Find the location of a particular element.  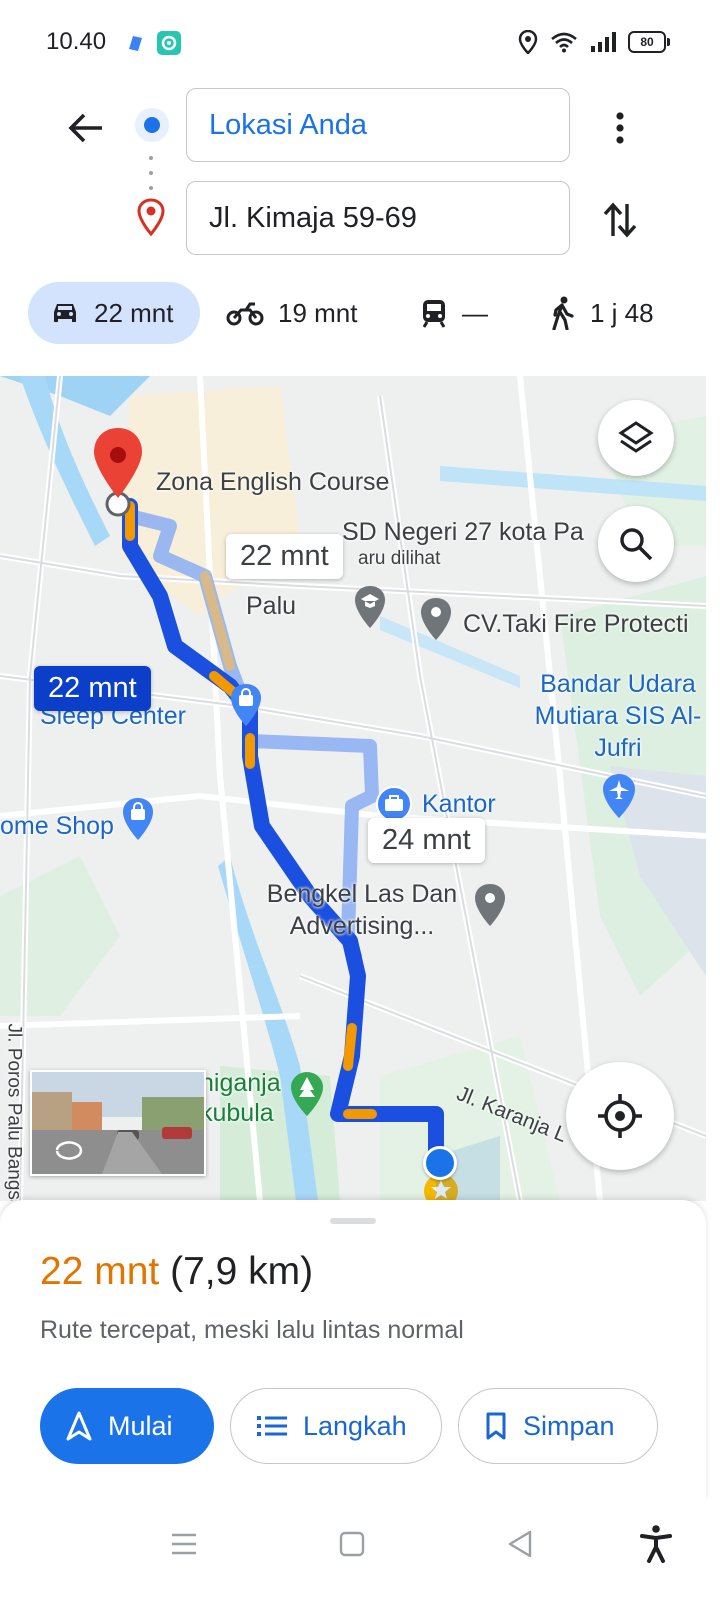

home-square-icon is located at coordinates (352, 1544).